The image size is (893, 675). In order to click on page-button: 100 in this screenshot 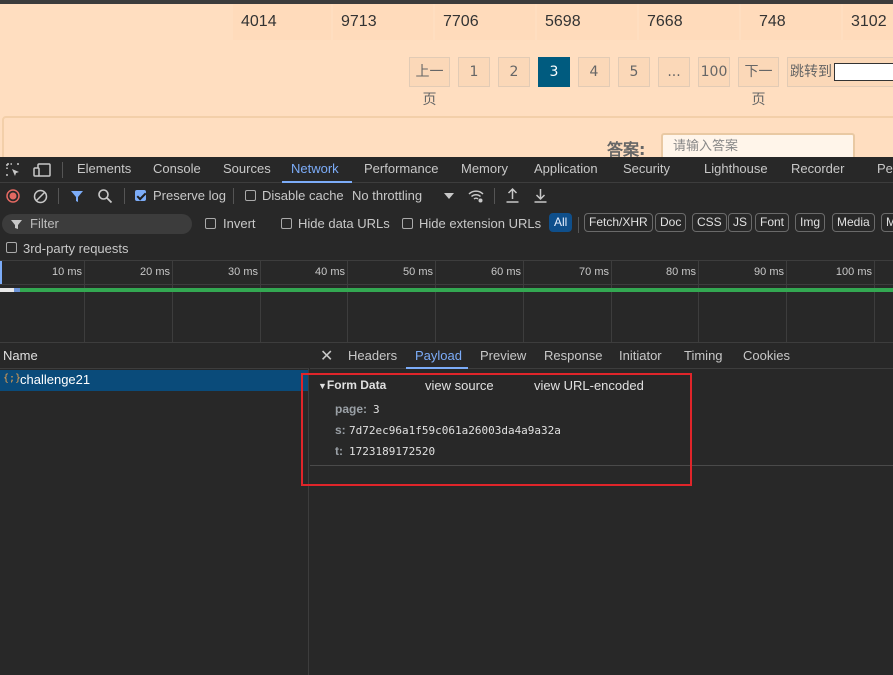, I will do `click(714, 72)`.